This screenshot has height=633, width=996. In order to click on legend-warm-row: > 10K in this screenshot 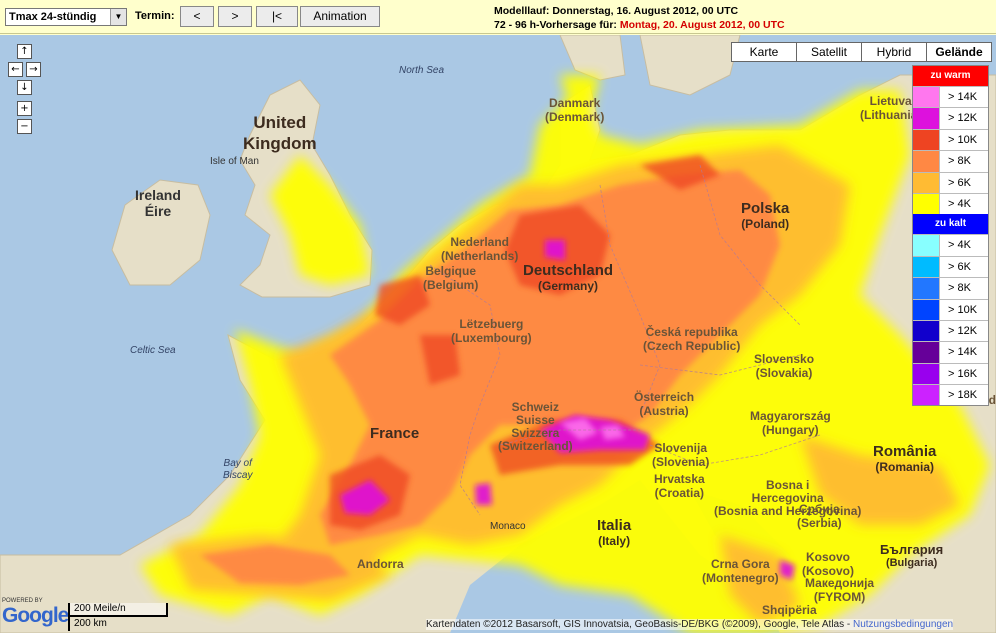, I will do `click(950, 139)`.